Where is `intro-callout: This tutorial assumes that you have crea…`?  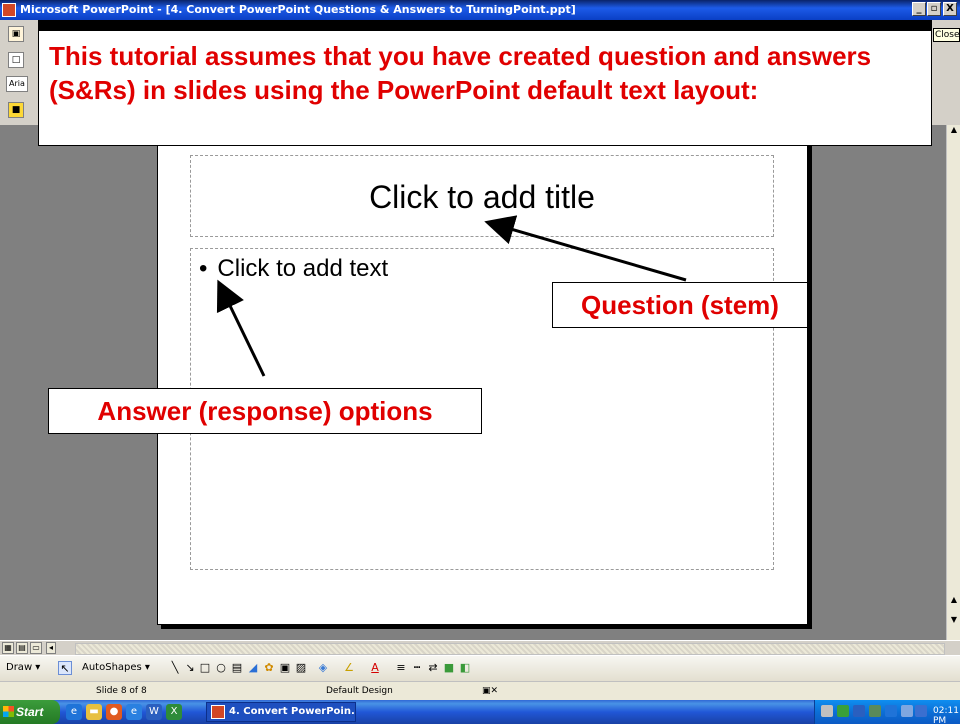 intro-callout: This tutorial assumes that you have crea… is located at coordinates (485, 88).